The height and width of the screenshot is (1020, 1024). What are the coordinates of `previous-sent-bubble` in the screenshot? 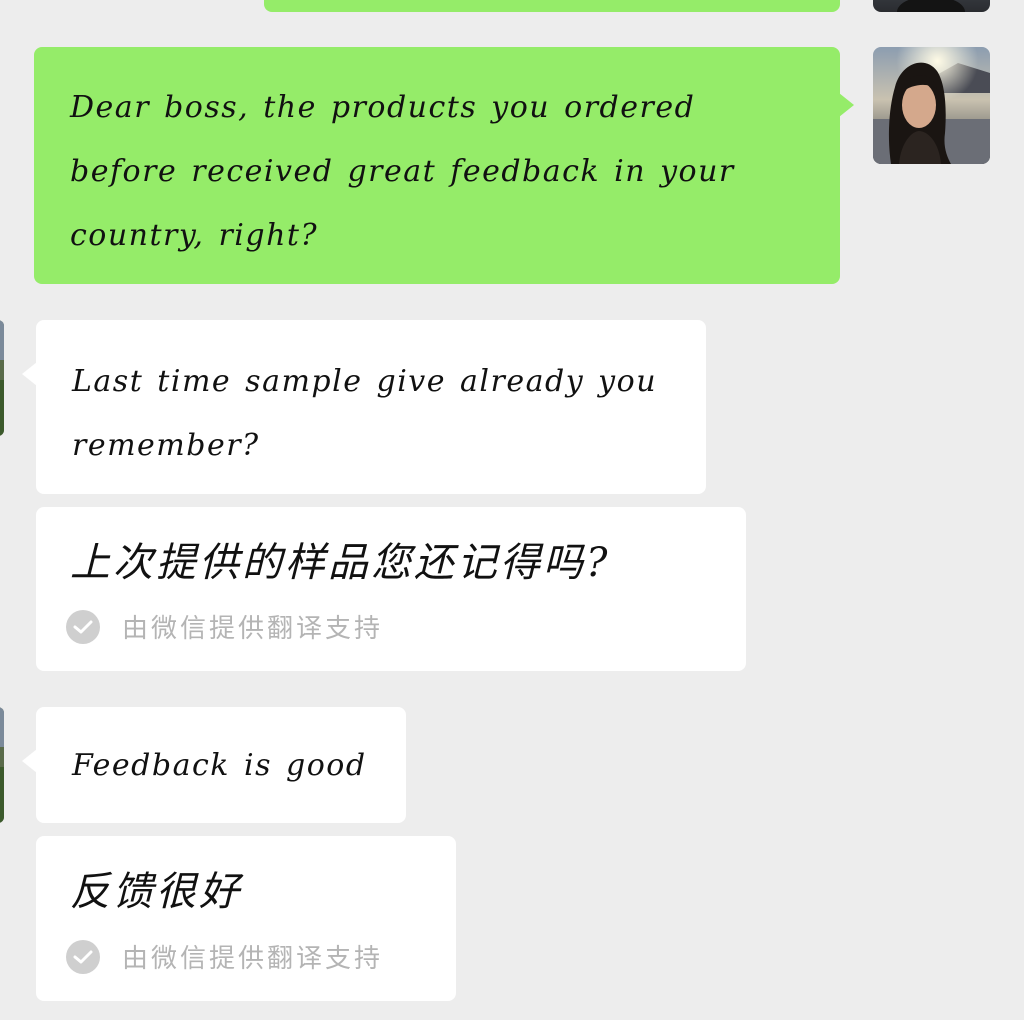 It's located at (552, 6).